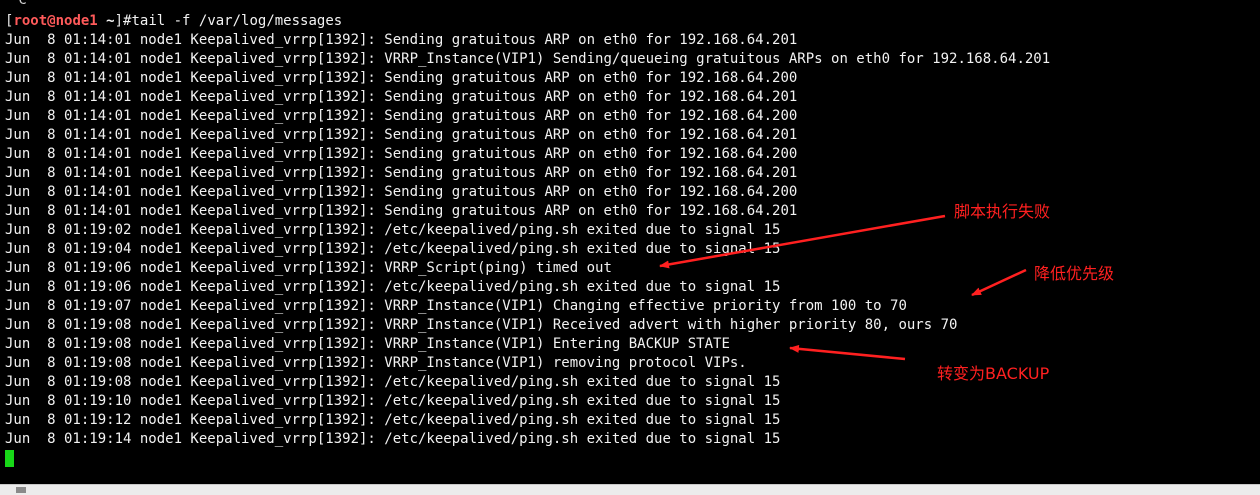 The width and height of the screenshot is (1260, 495). What do you see at coordinates (527, 21) in the screenshot?
I see `shell-prompt-line: [root@node1 ~]#tail -f /var/log/messages` at bounding box center [527, 21].